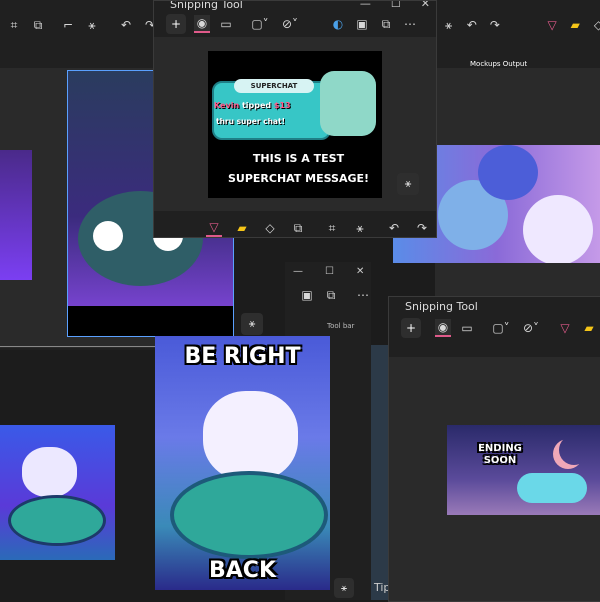 The width and height of the screenshot is (600, 602). I want to click on superchat-cat, so click(348, 103).